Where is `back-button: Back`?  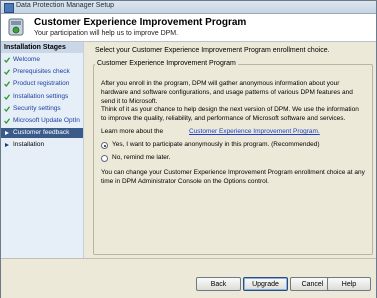 back-button: Back is located at coordinates (218, 284).